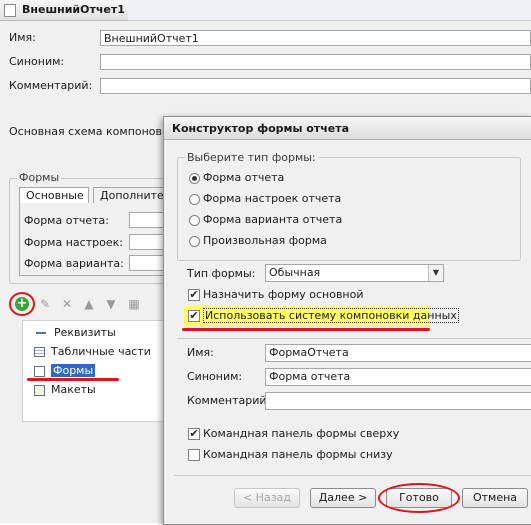 This screenshot has width=531, height=525. What do you see at coordinates (283, 294) in the screenshot?
I see `checkbox-label: Назначить форму основной` at bounding box center [283, 294].